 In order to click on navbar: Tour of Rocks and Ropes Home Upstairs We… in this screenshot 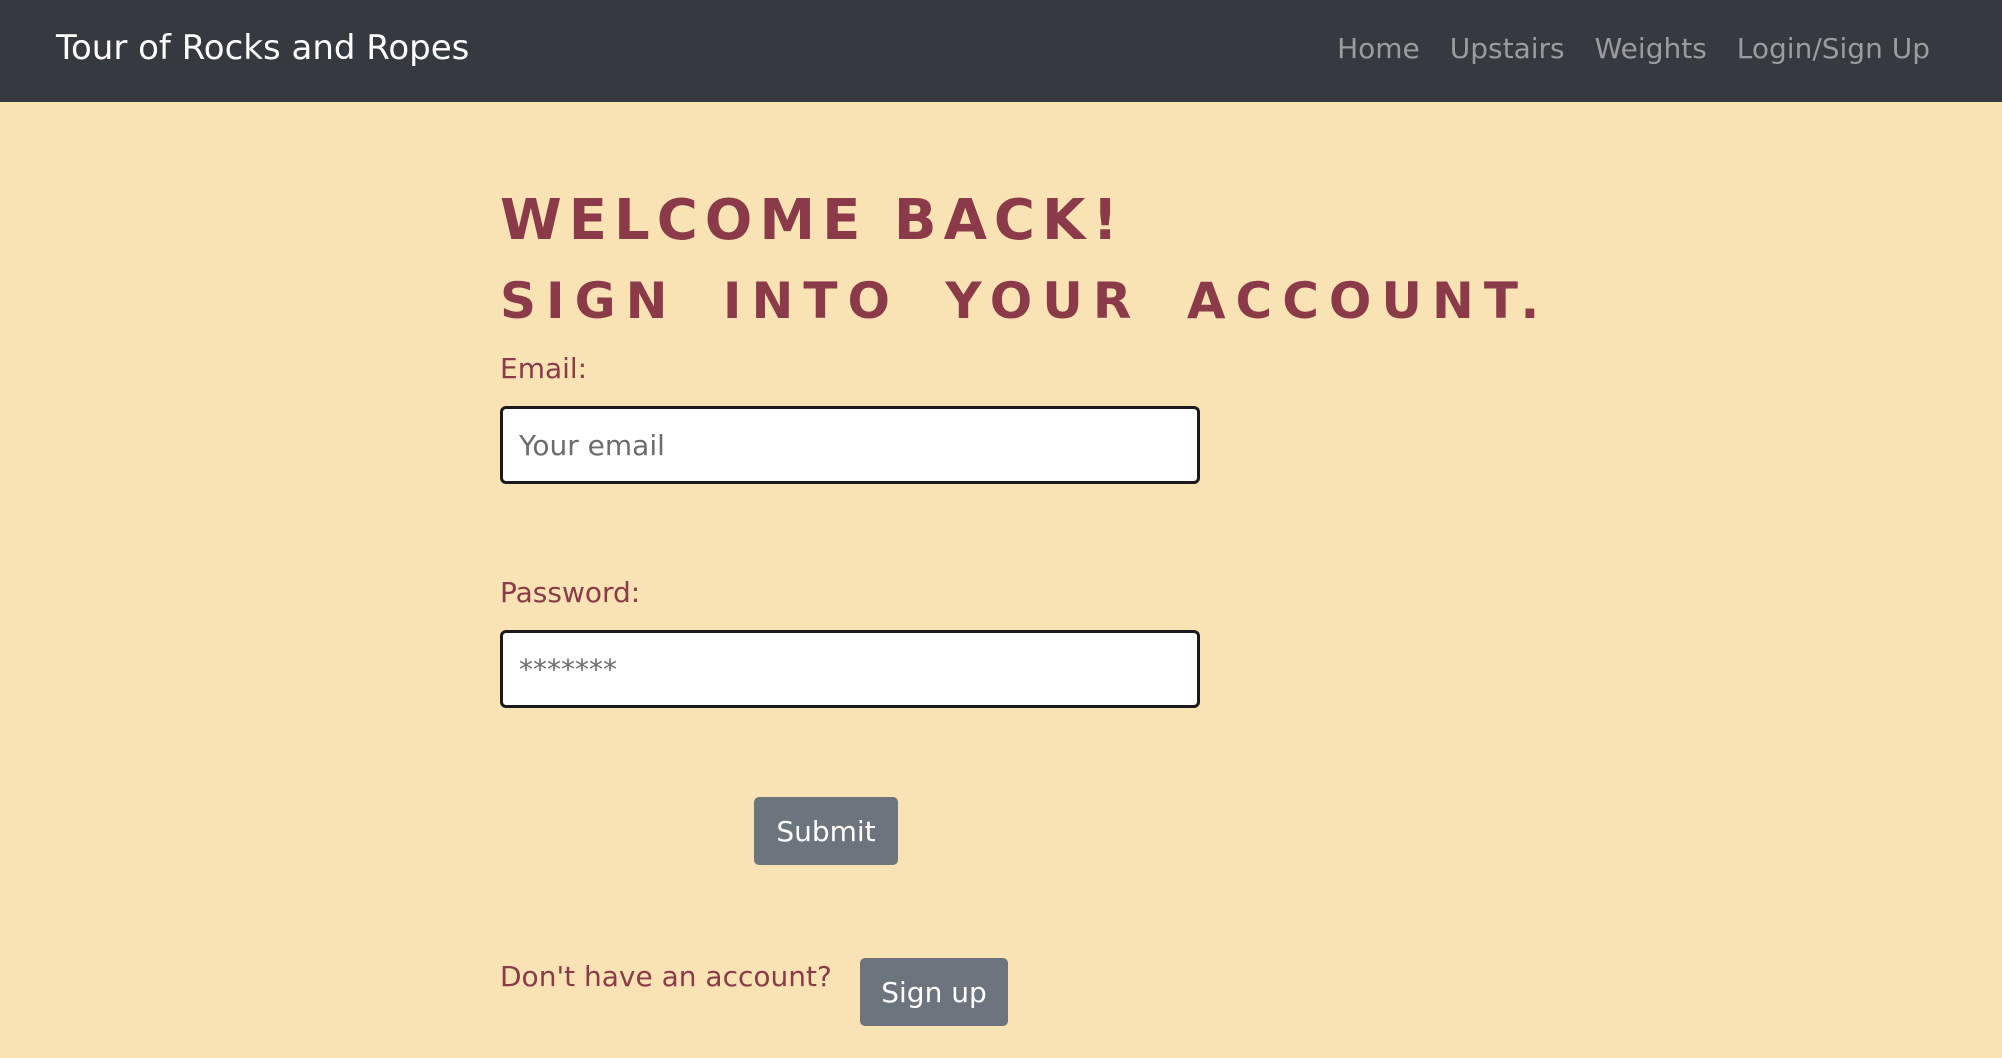, I will do `click(1001, 51)`.